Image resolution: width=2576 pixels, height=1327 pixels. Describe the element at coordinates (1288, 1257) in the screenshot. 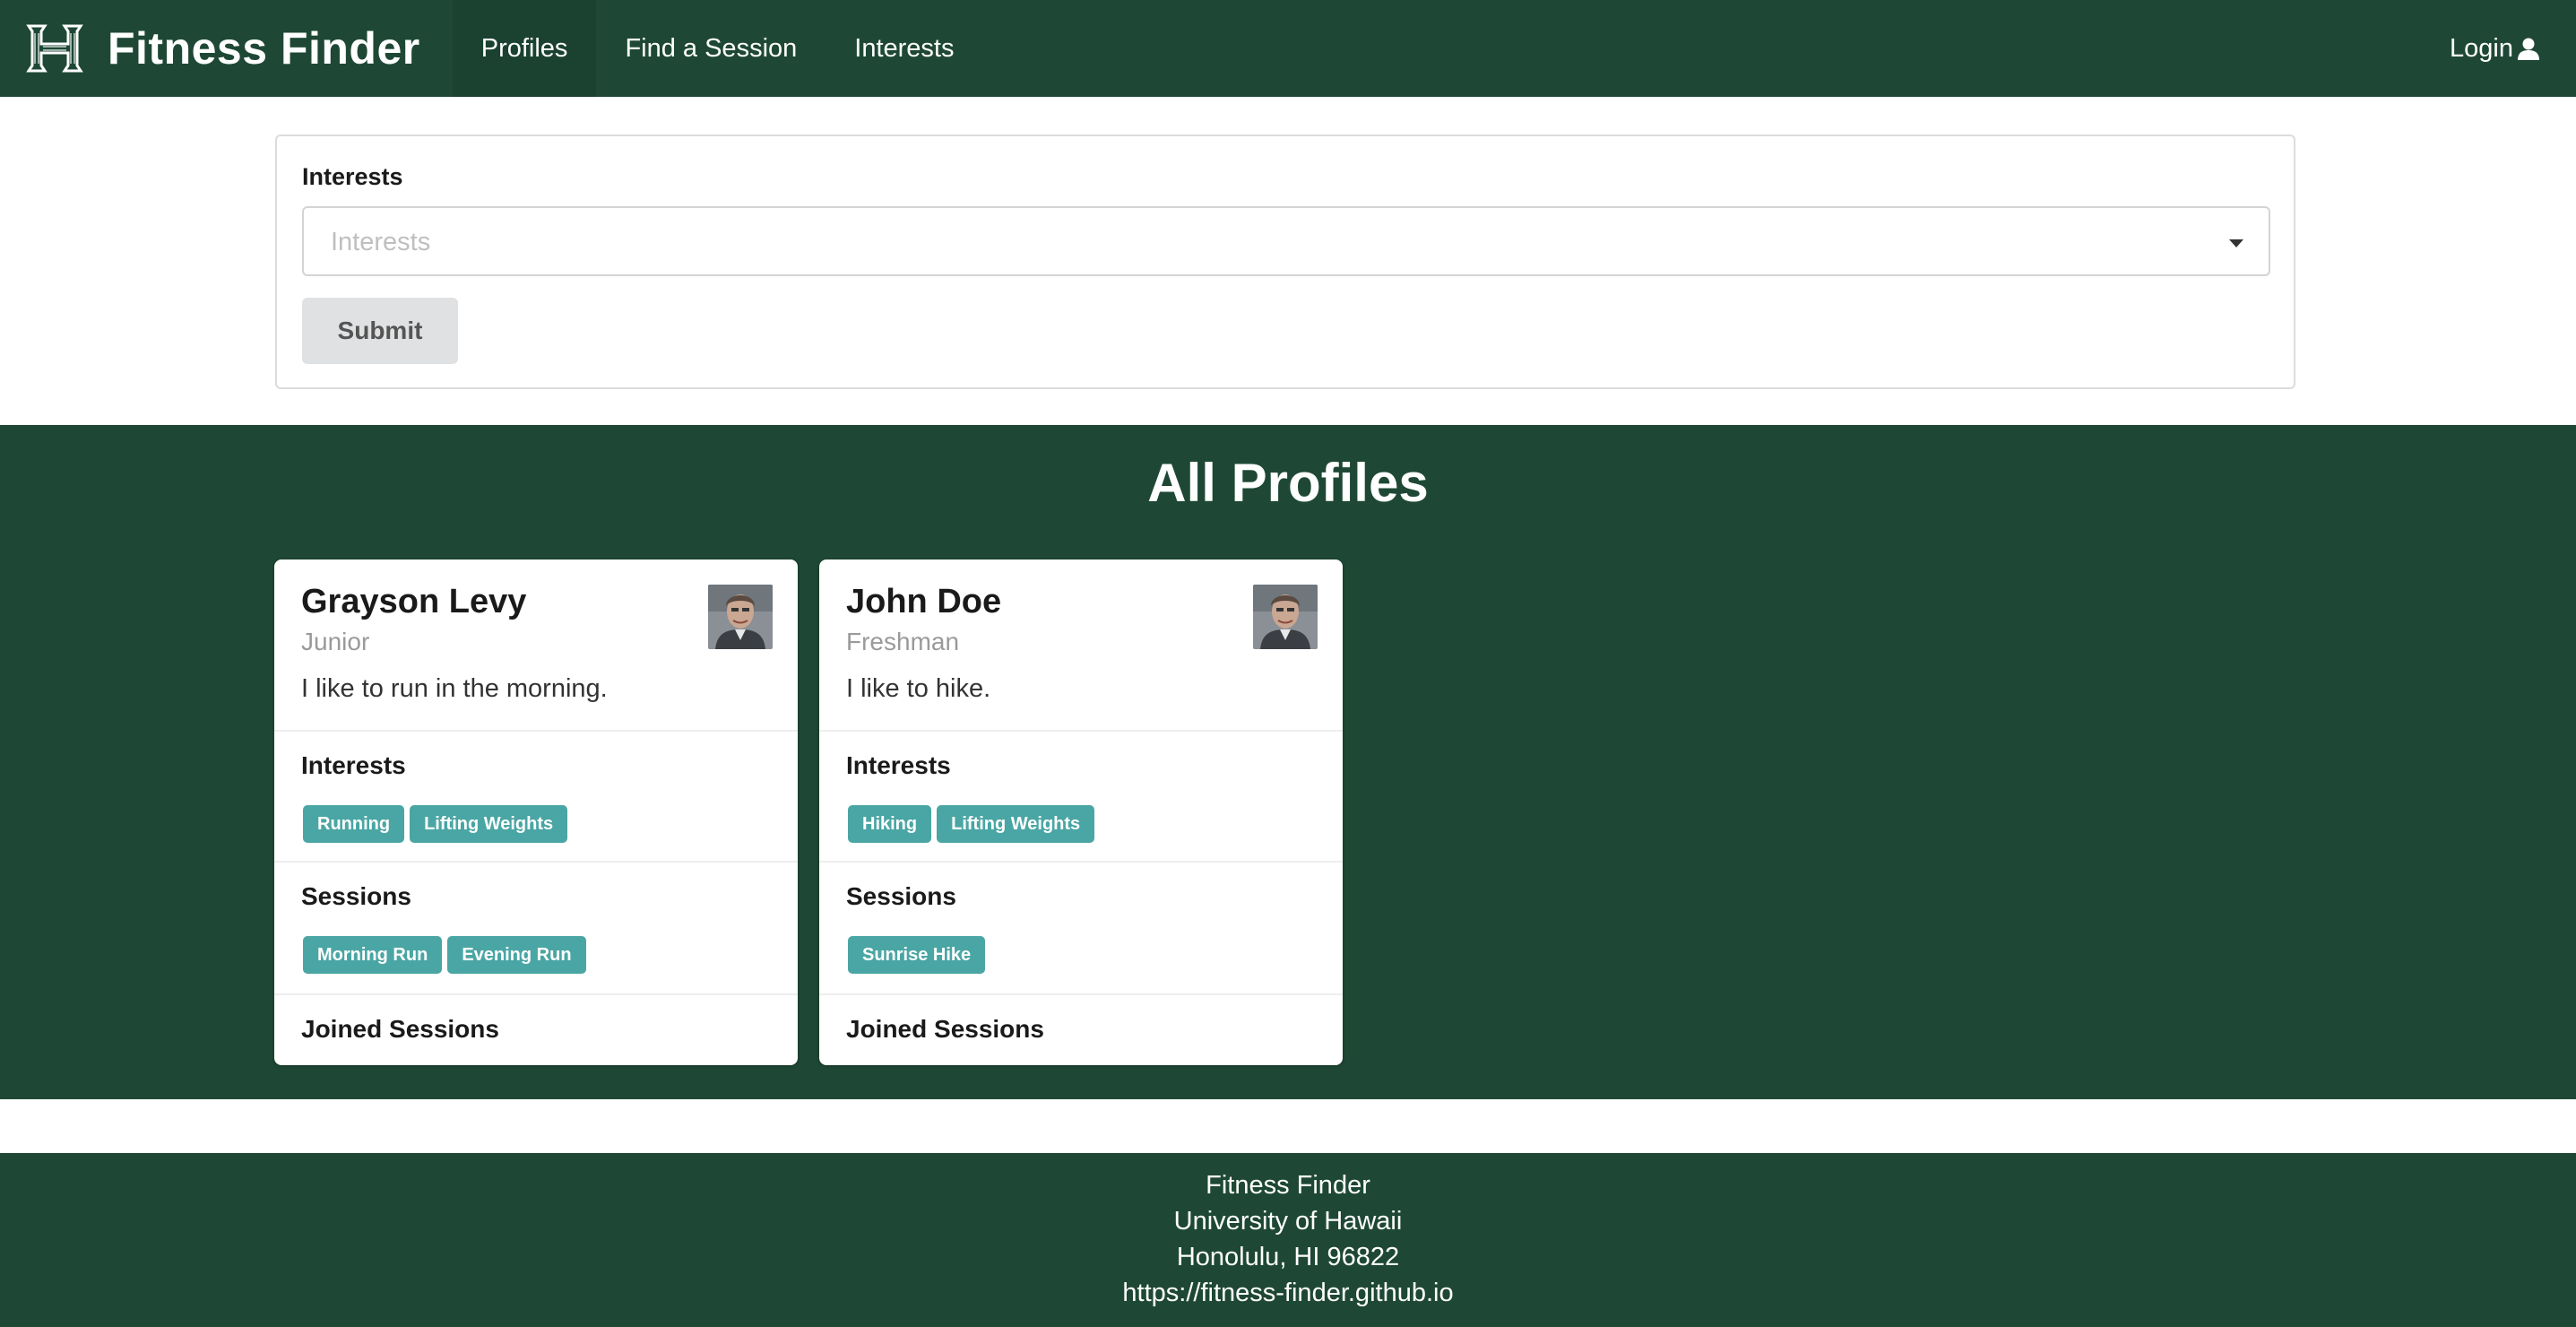

I see `footer-address: Honolulu, HI 96822` at that location.